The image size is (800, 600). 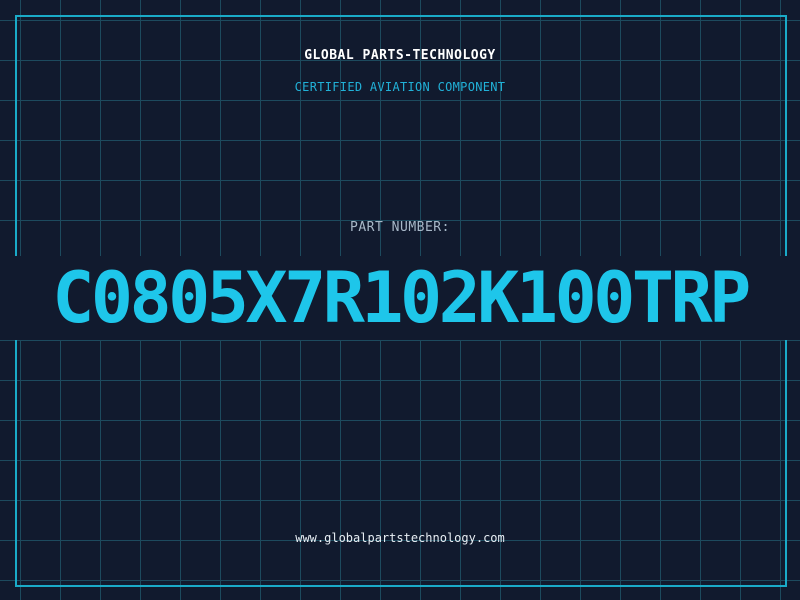 I want to click on part-number-label: PART NUMBER:, so click(x=400, y=227).